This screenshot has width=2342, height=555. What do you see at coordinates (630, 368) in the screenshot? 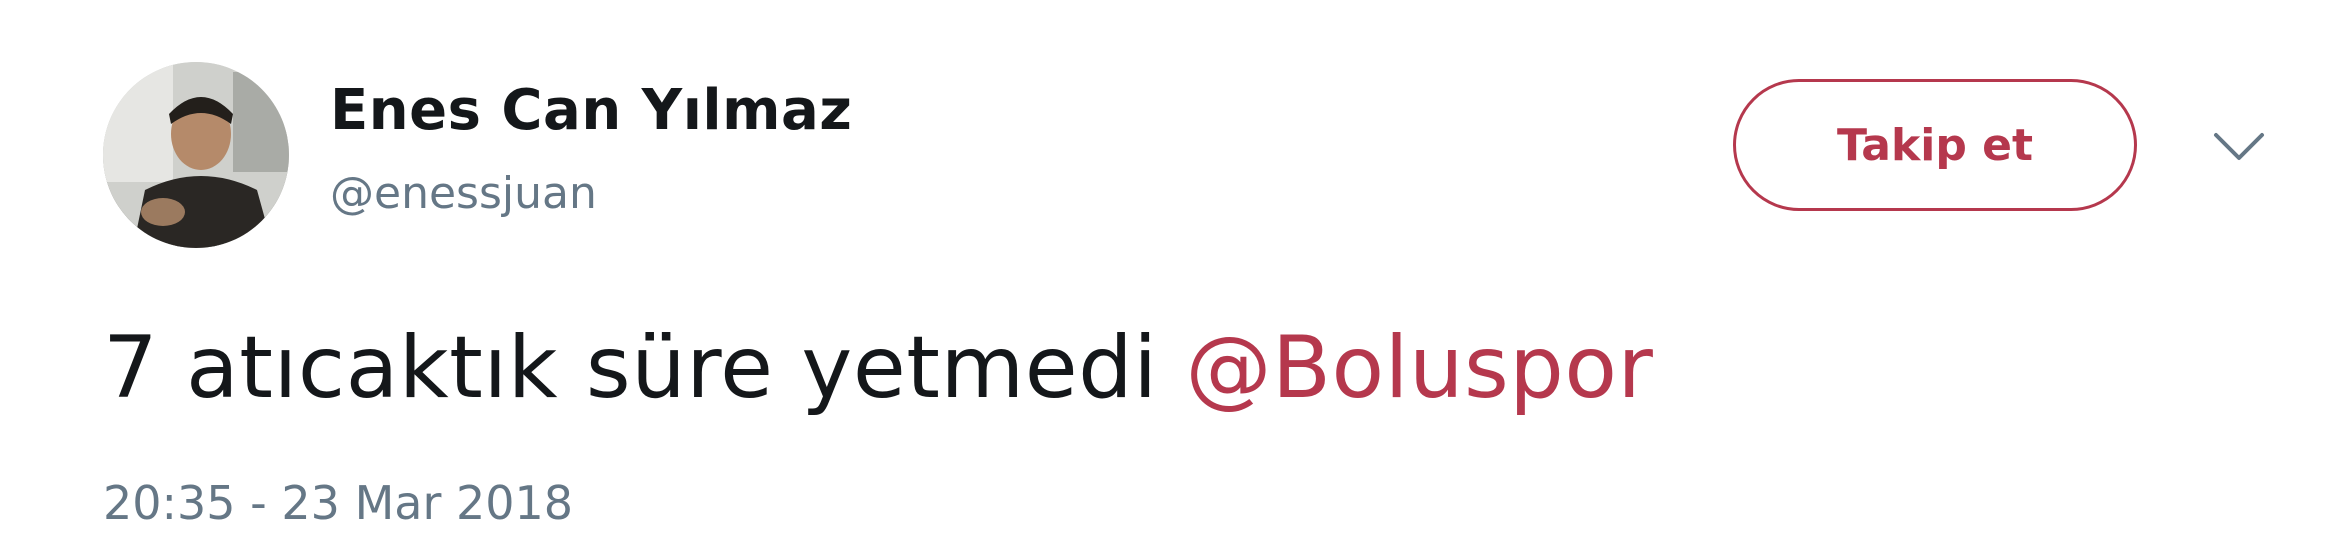
I see `tweet-body: 7 atıcaktık süre yetmedi` at bounding box center [630, 368].